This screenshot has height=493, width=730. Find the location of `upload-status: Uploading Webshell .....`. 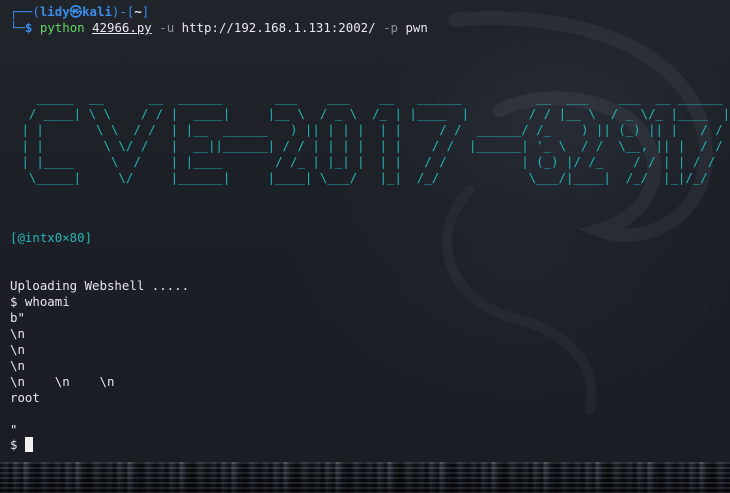

upload-status: Uploading Webshell ..... is located at coordinates (100, 285).